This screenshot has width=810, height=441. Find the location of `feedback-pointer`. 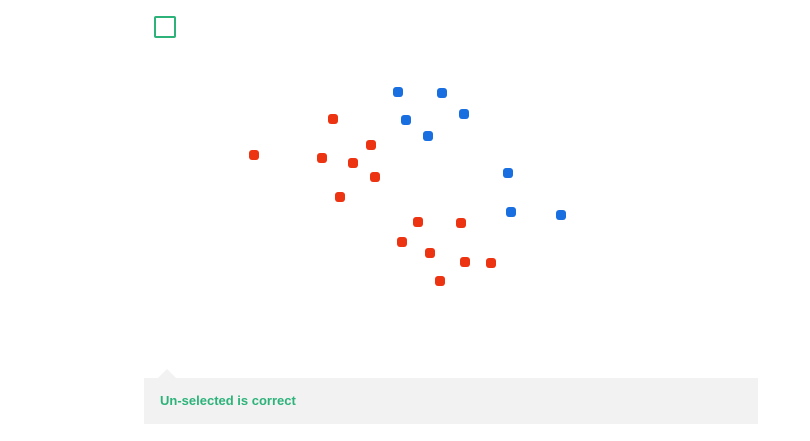

feedback-pointer is located at coordinates (167, 373).